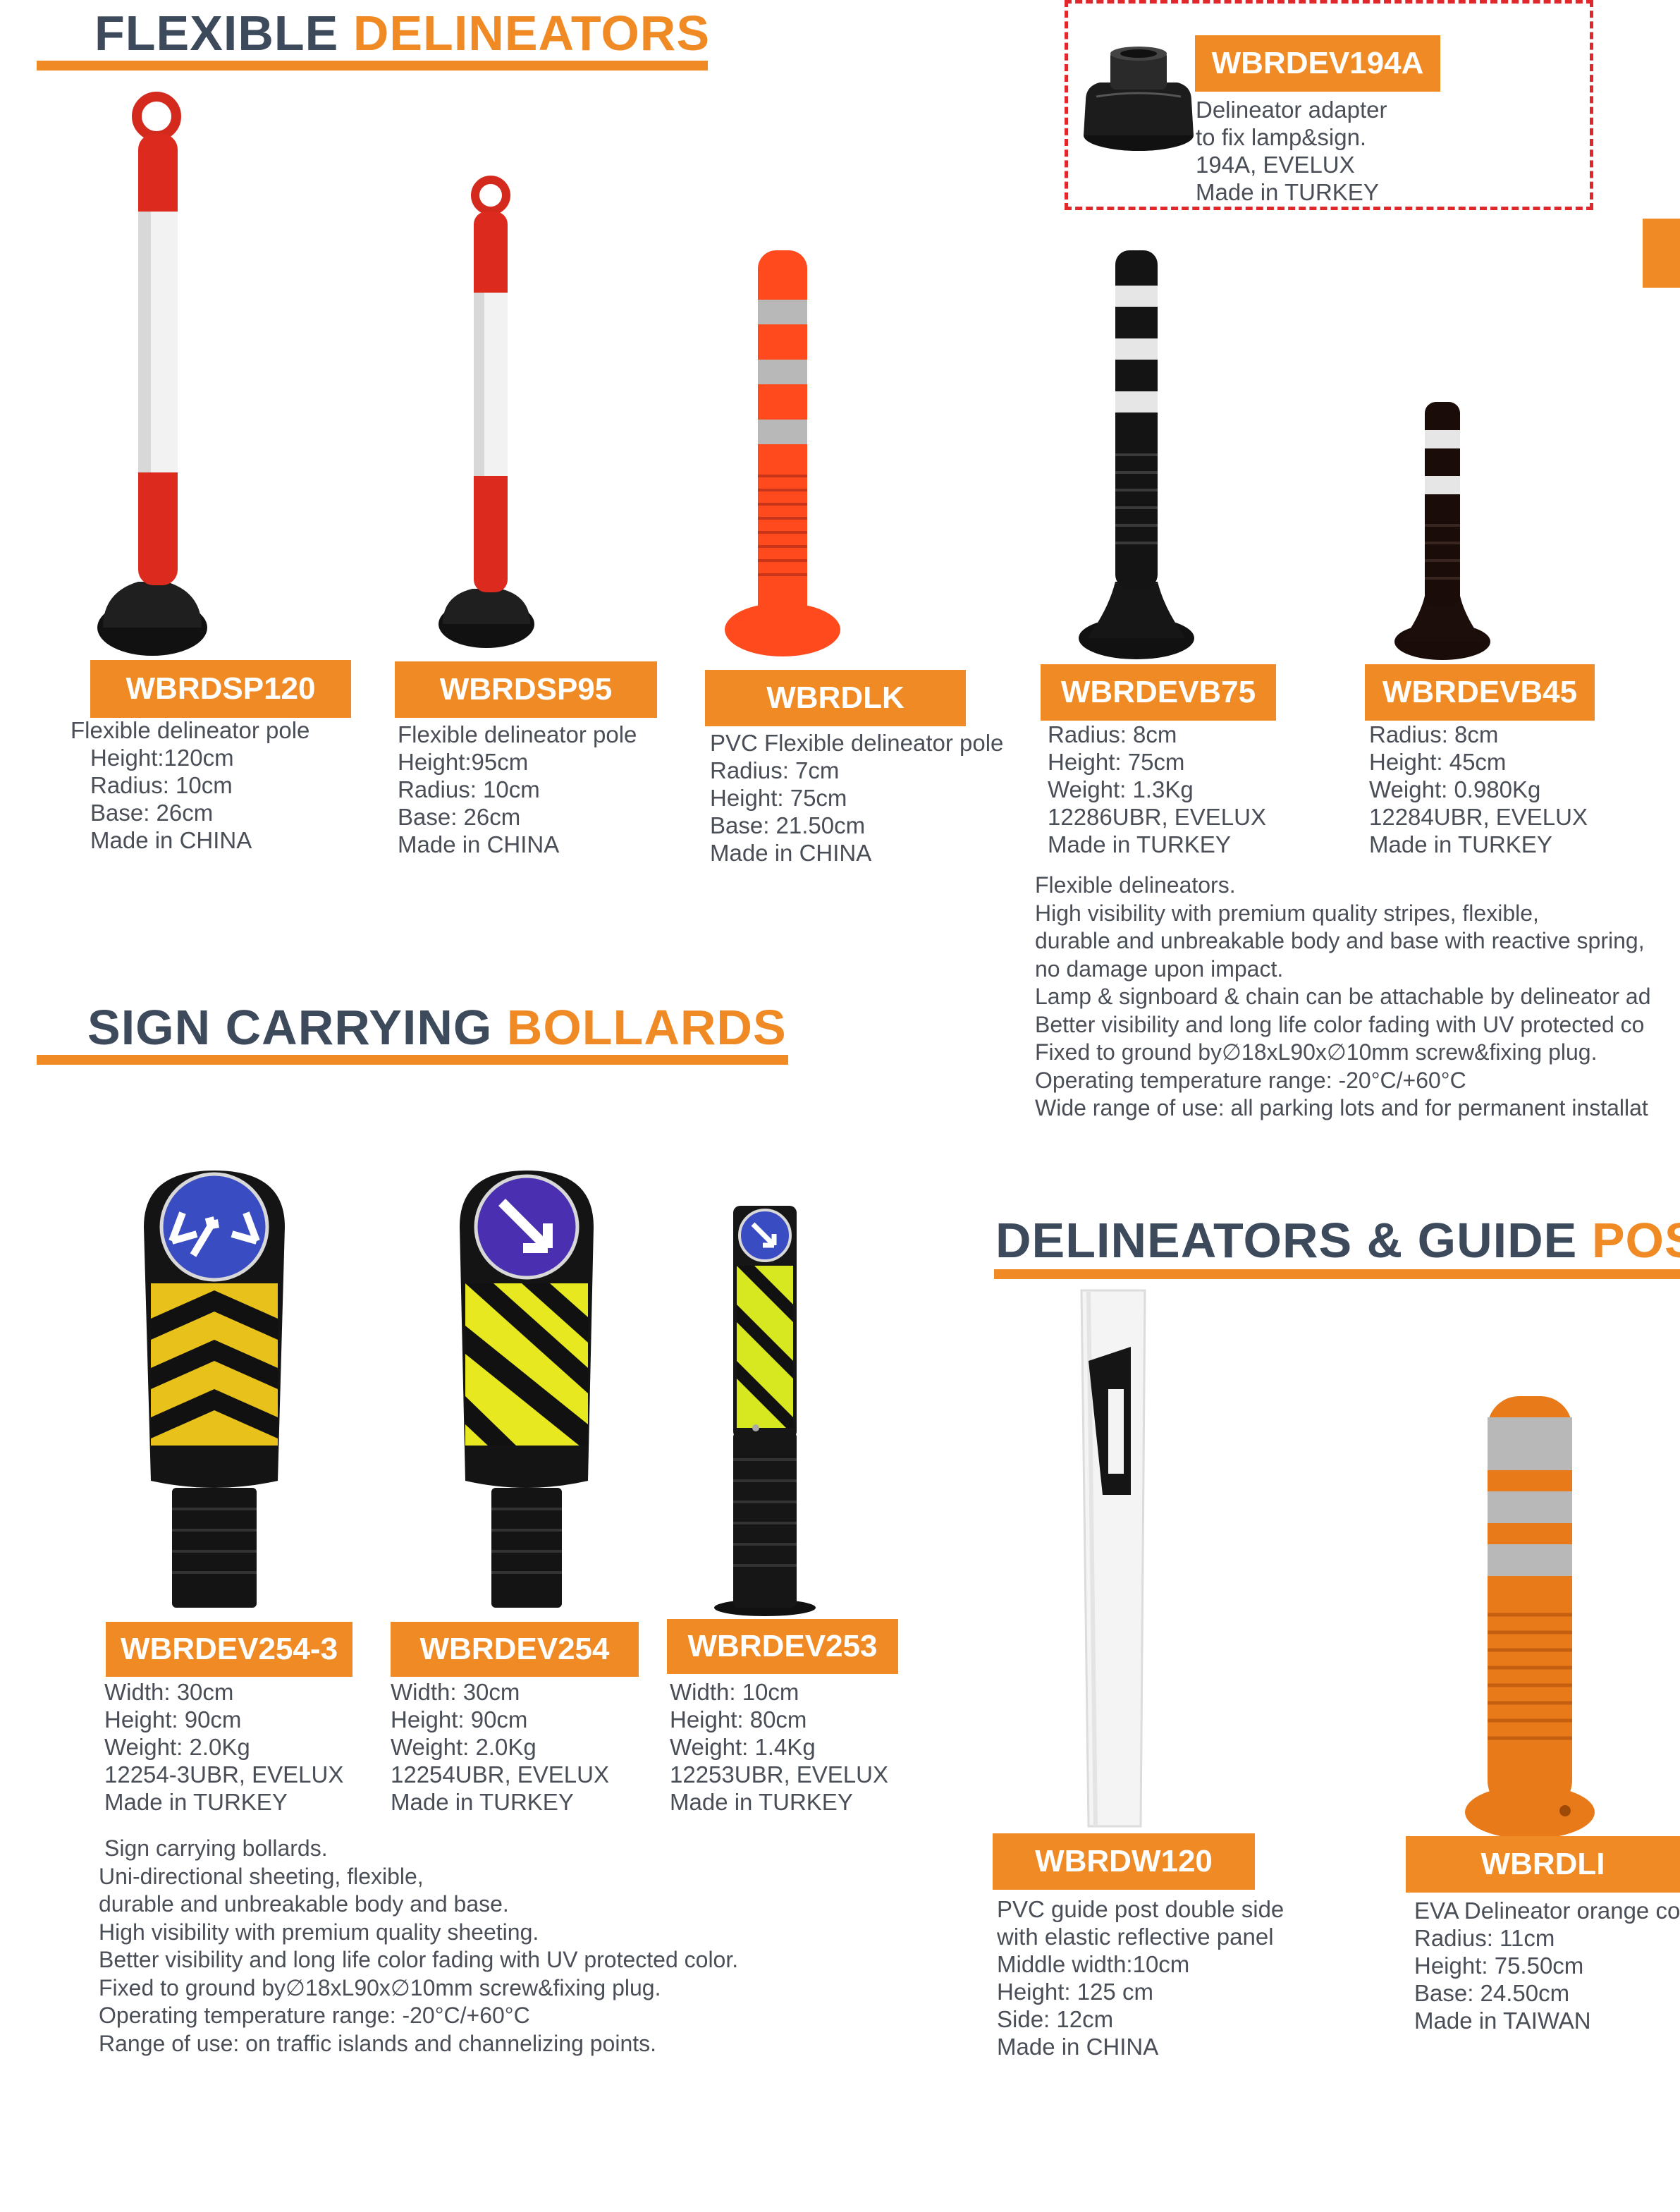  What do you see at coordinates (1158, 692) in the screenshot?
I see `product-code-wbrdevb75: WBRDEVB75` at bounding box center [1158, 692].